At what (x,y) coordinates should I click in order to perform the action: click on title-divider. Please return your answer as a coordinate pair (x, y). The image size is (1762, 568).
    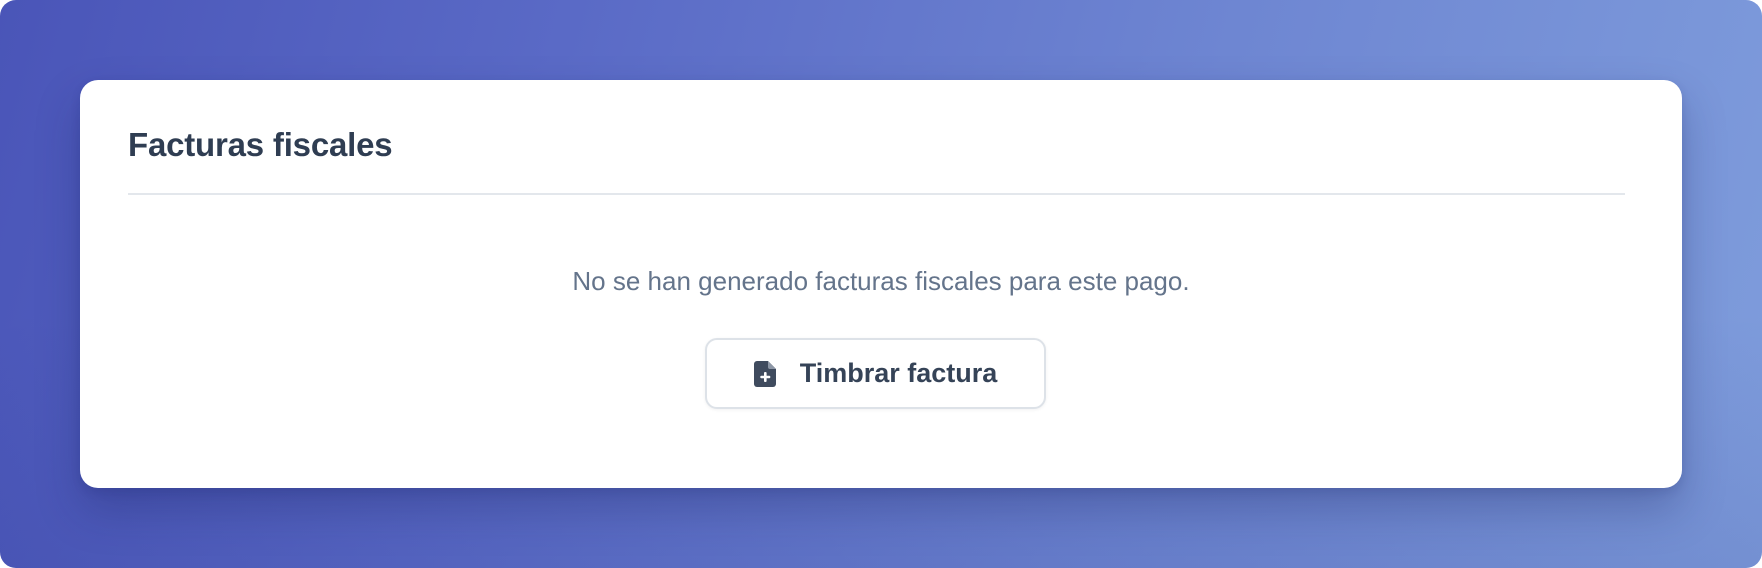
    Looking at the image, I should click on (876, 194).